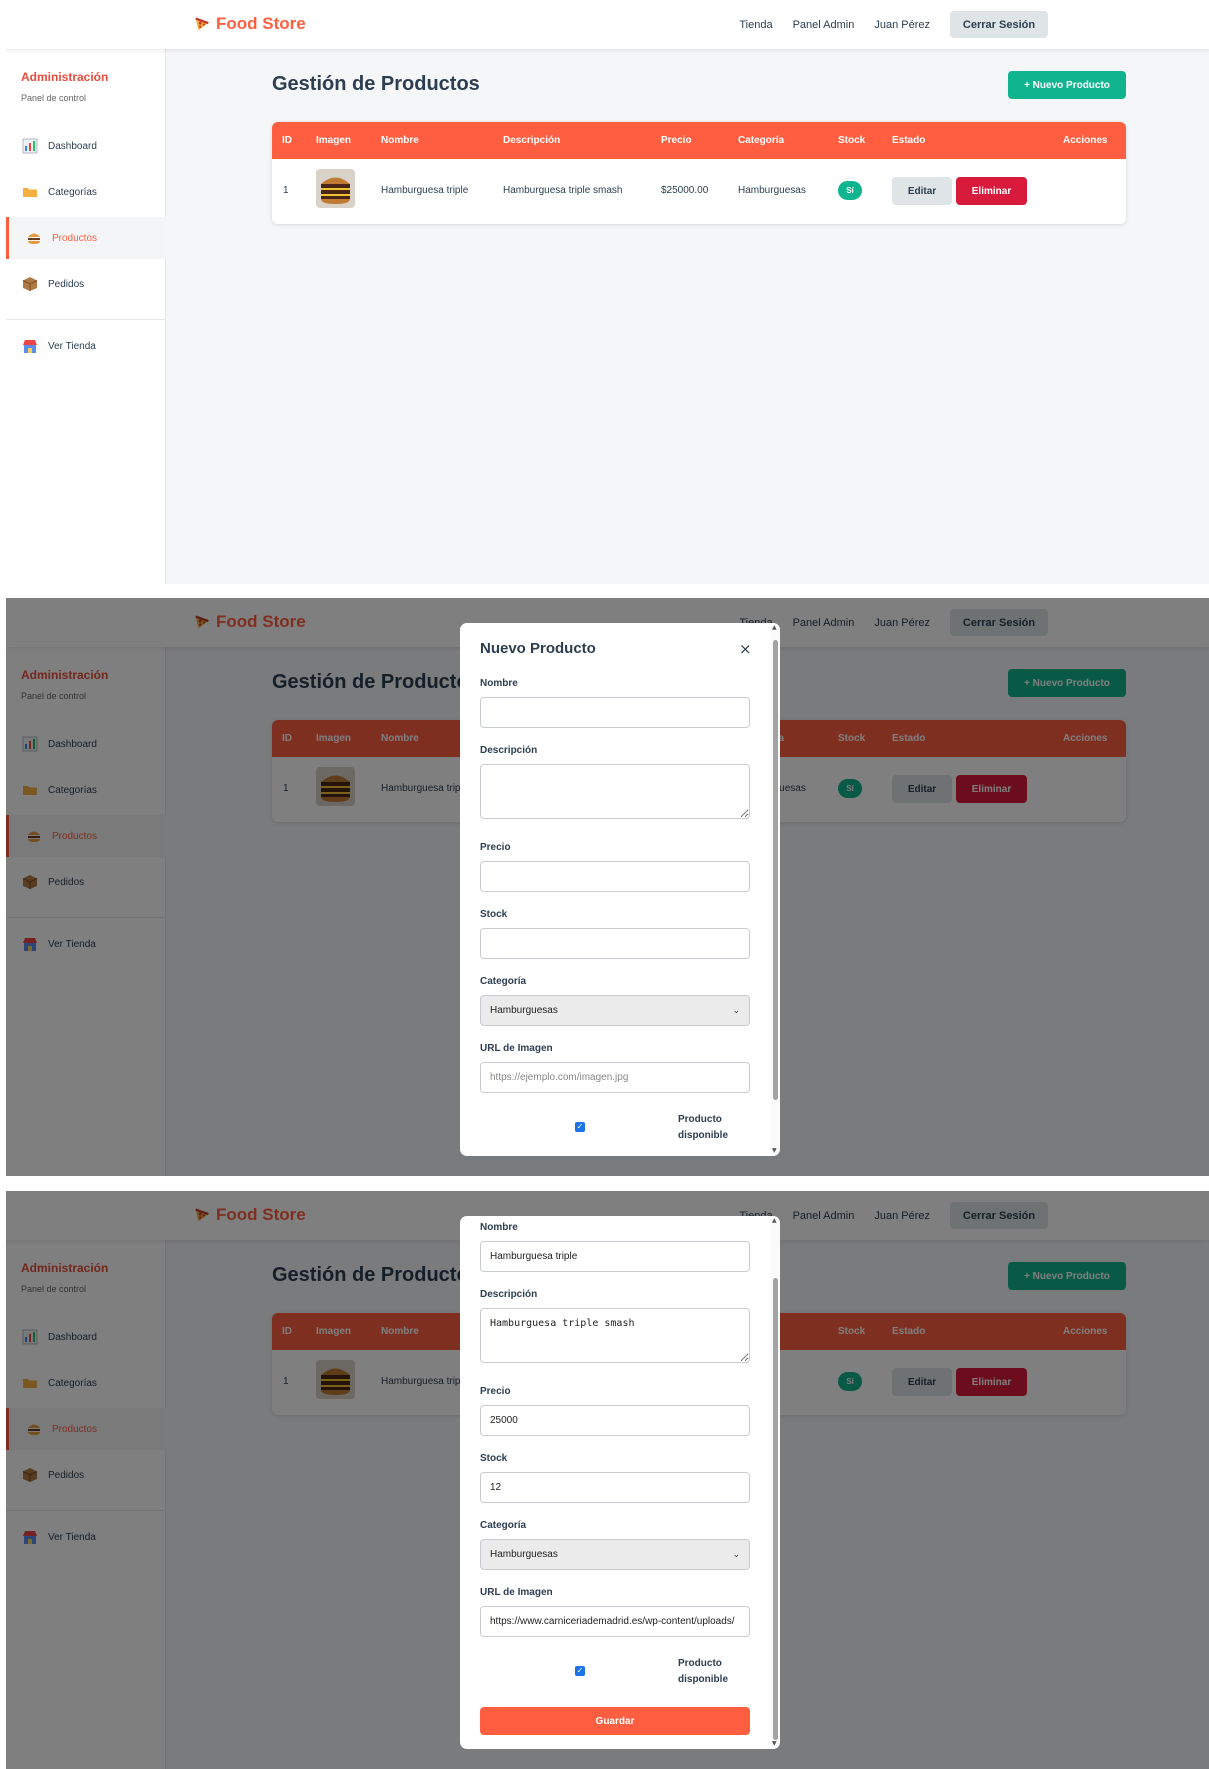  Describe the element at coordinates (999, 24) in the screenshot. I see `logout-button: Cerrar Sesión` at that location.